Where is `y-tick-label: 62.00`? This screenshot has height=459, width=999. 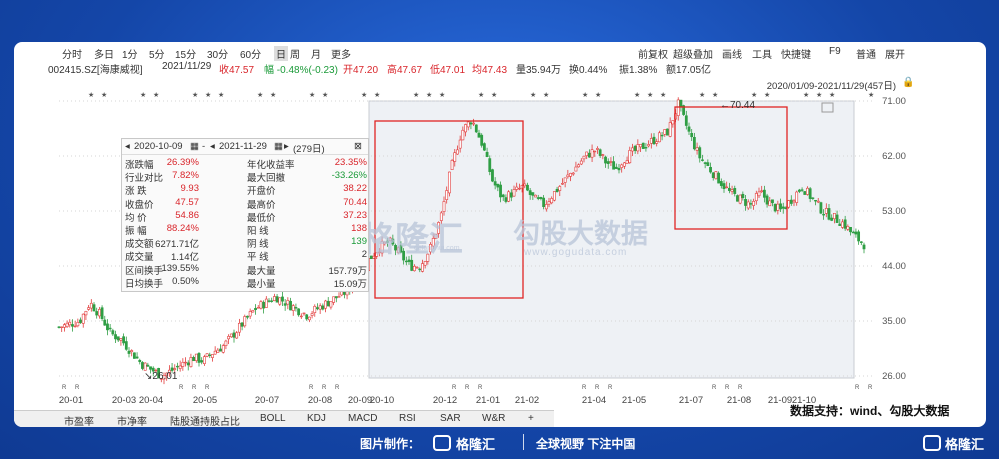 y-tick-label: 62.00 is located at coordinates (894, 156).